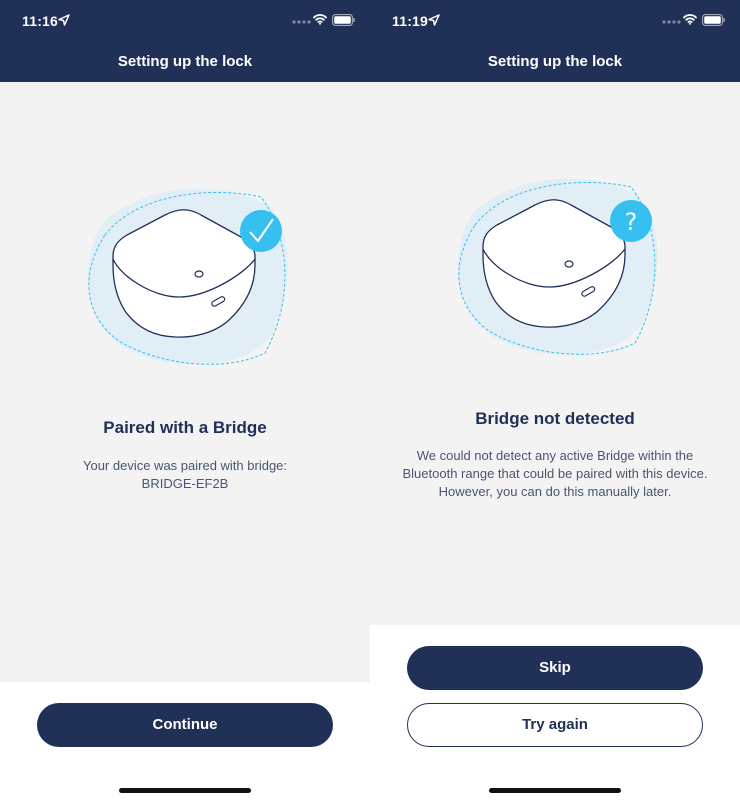  I want to click on question-mark-glyph: ?, so click(631, 222).